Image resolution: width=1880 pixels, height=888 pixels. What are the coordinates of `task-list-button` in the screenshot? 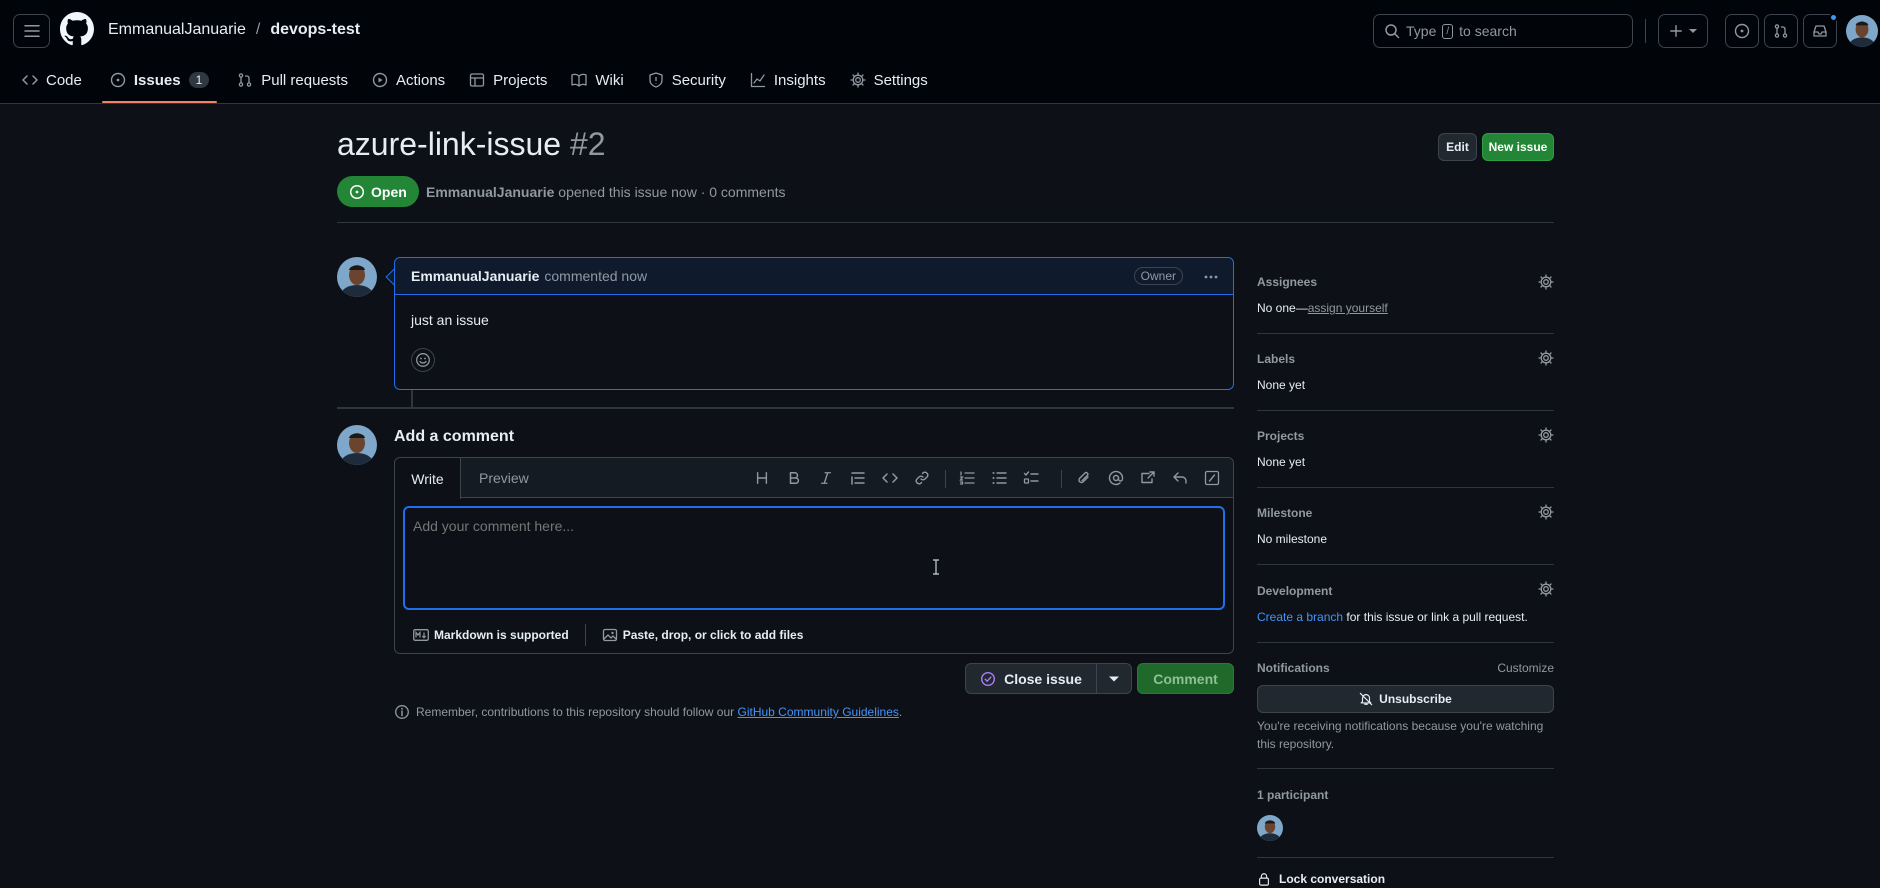 It's located at (1031, 478).